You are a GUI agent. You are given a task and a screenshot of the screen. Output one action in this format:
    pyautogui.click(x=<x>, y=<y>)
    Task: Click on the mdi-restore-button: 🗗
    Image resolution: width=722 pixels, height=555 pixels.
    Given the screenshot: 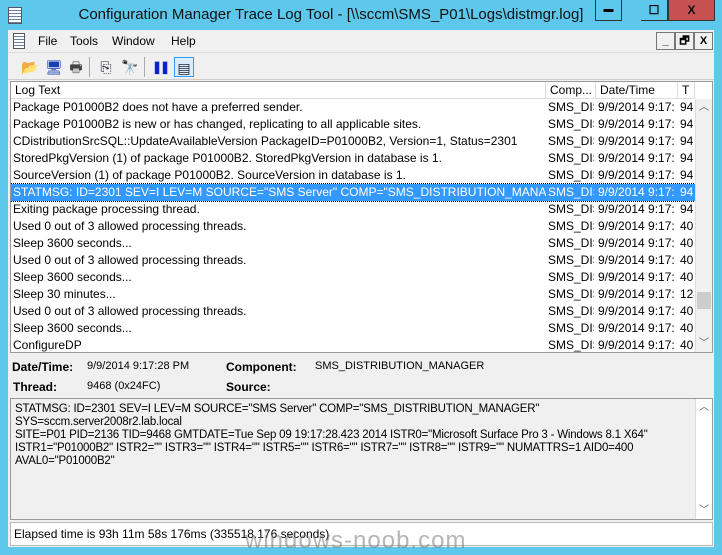 What is the action you would take?
    pyautogui.click(x=684, y=41)
    